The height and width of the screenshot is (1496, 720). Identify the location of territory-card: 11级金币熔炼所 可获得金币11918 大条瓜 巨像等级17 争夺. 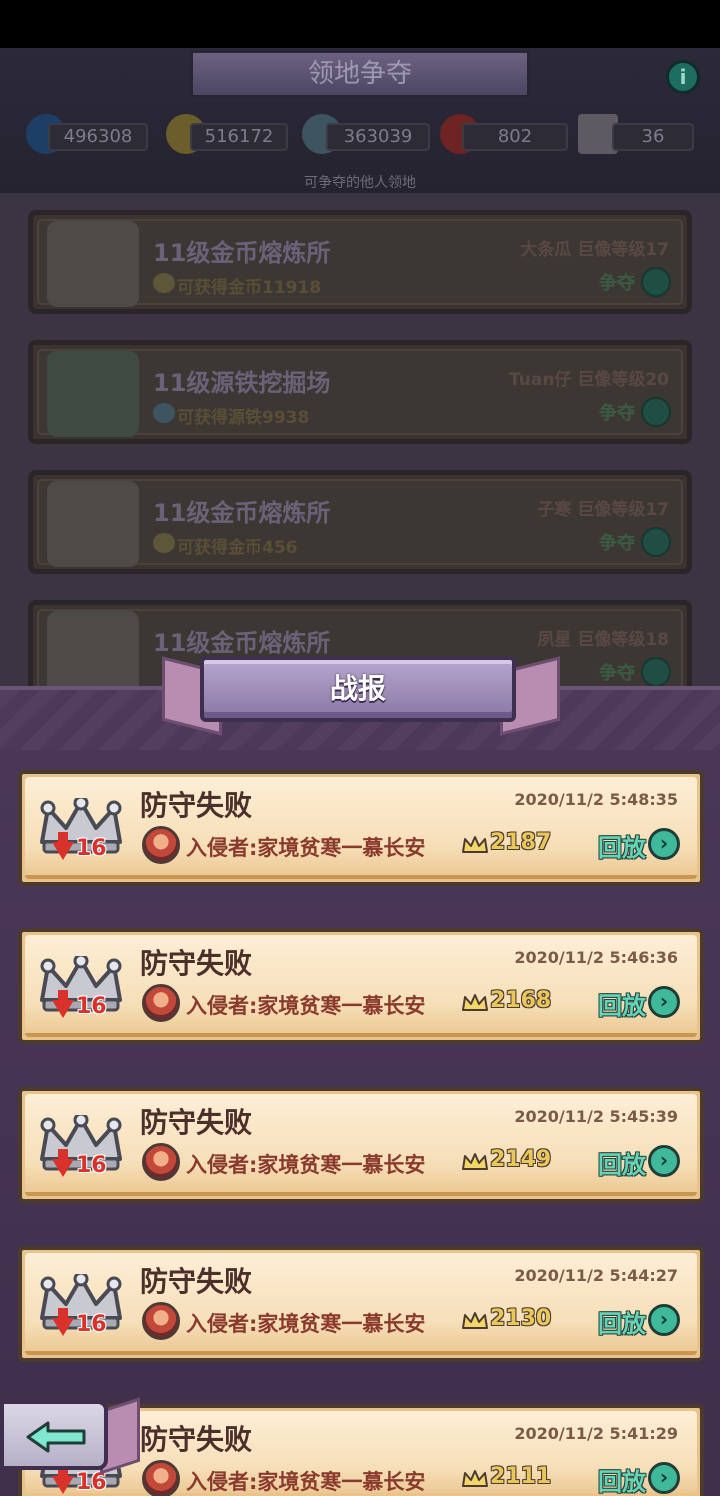
(360, 262).